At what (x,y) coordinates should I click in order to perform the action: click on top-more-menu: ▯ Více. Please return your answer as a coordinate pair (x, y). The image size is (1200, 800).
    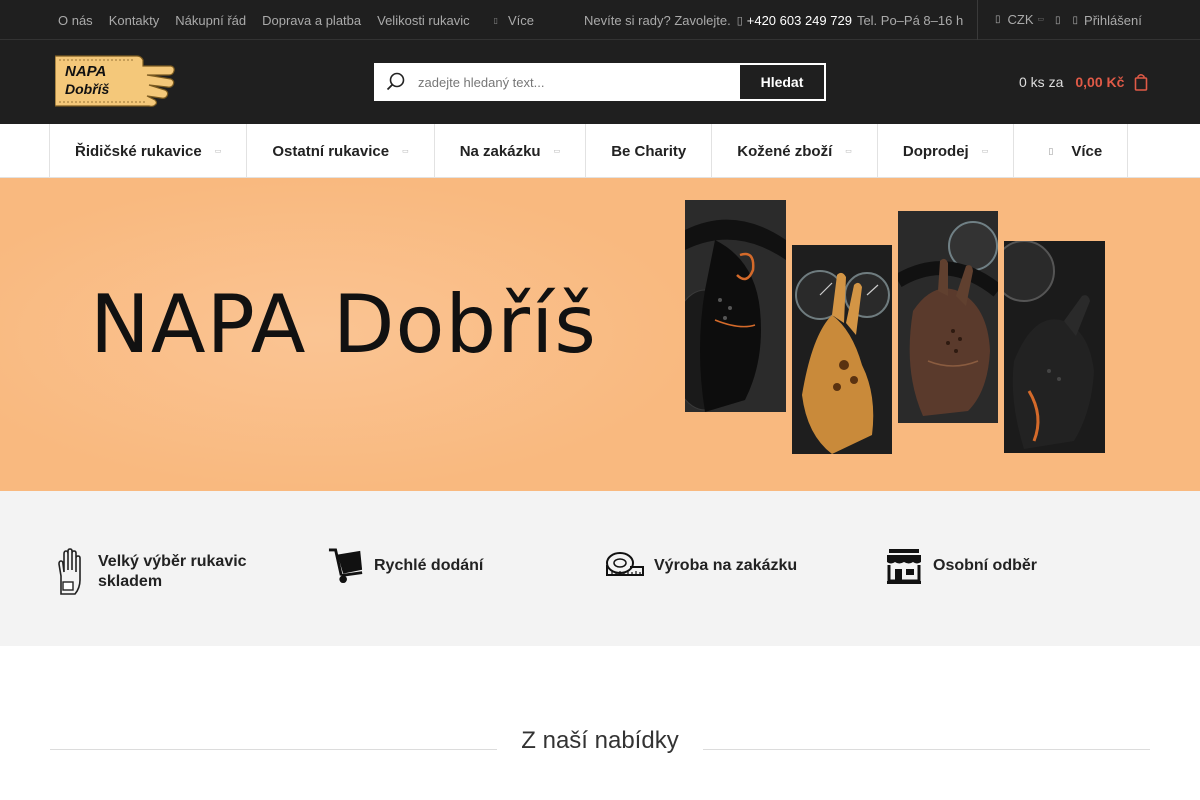
    Looking at the image, I should click on (514, 20).